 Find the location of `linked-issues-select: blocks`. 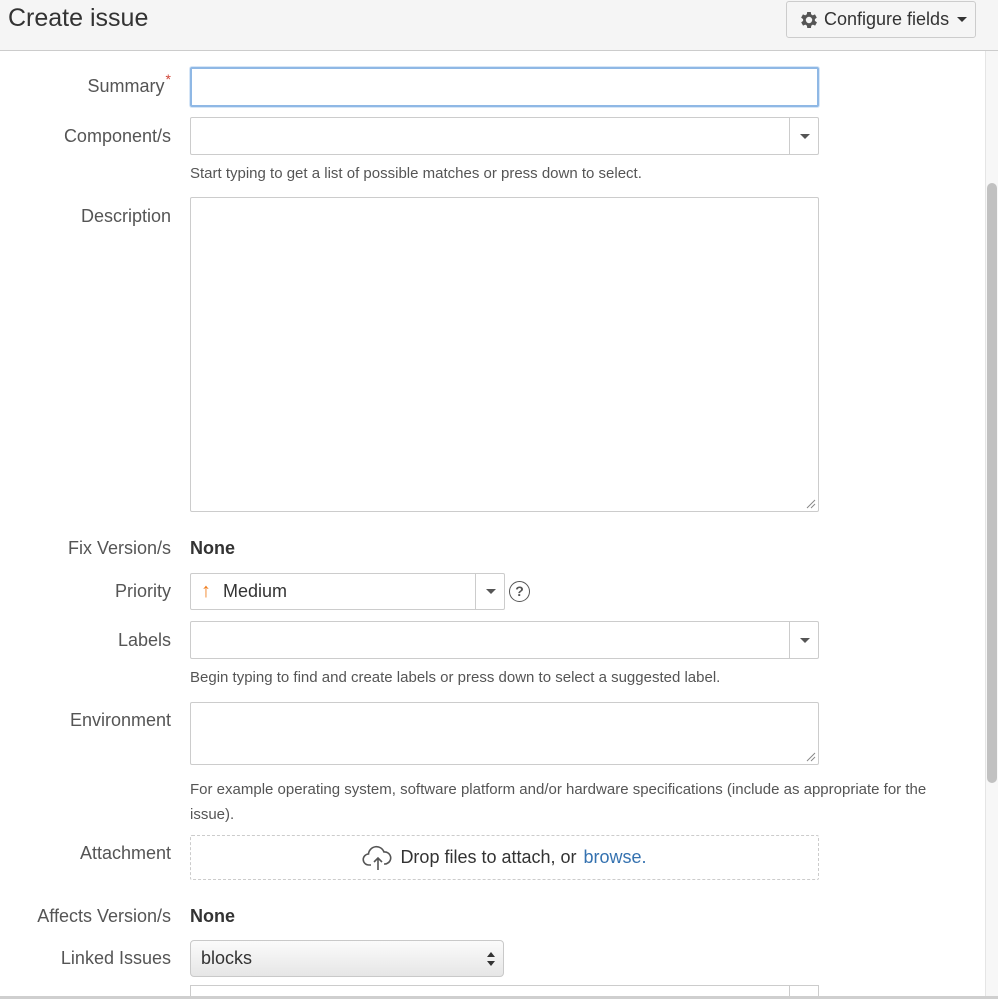

linked-issues-select: blocks is located at coordinates (347, 958).